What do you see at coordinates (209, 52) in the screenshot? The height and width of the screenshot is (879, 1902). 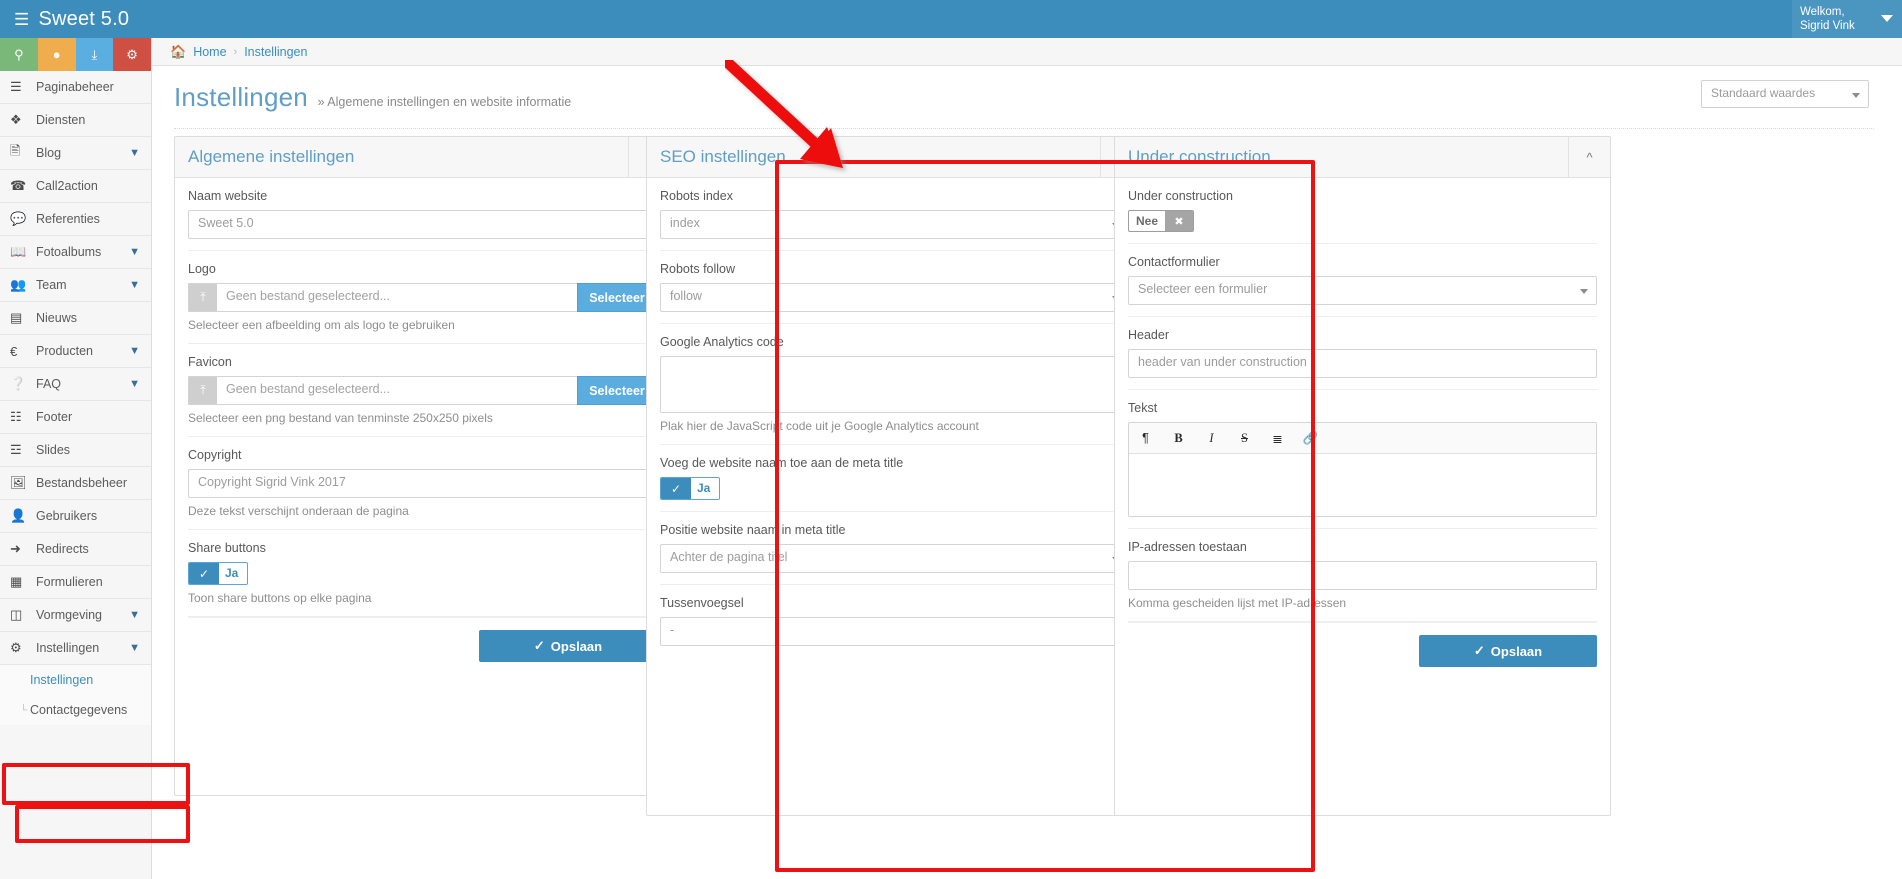 I see `breadcrumb-home-link: Home` at bounding box center [209, 52].